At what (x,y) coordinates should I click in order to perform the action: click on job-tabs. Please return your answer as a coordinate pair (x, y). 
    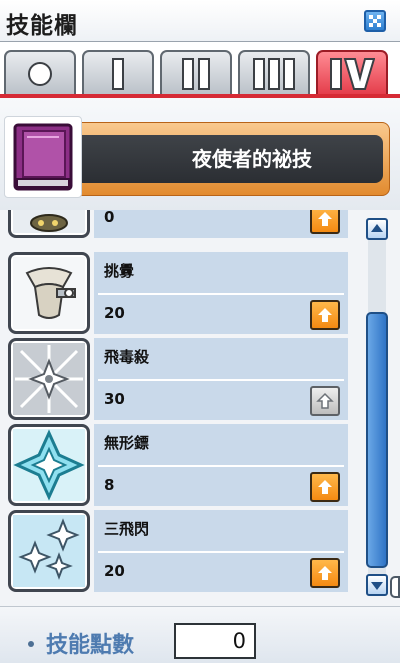
    Looking at the image, I should click on (200, 70).